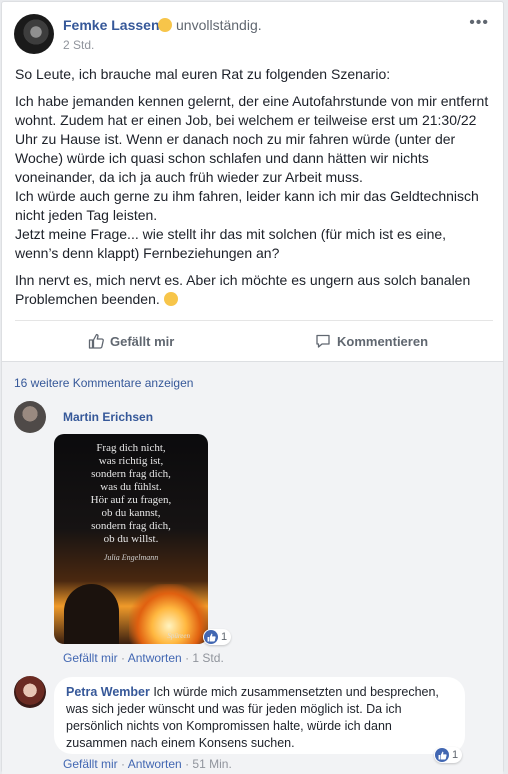  Describe the element at coordinates (178, 636) in the screenshot. I see `image-watermark: Spüreen` at that location.